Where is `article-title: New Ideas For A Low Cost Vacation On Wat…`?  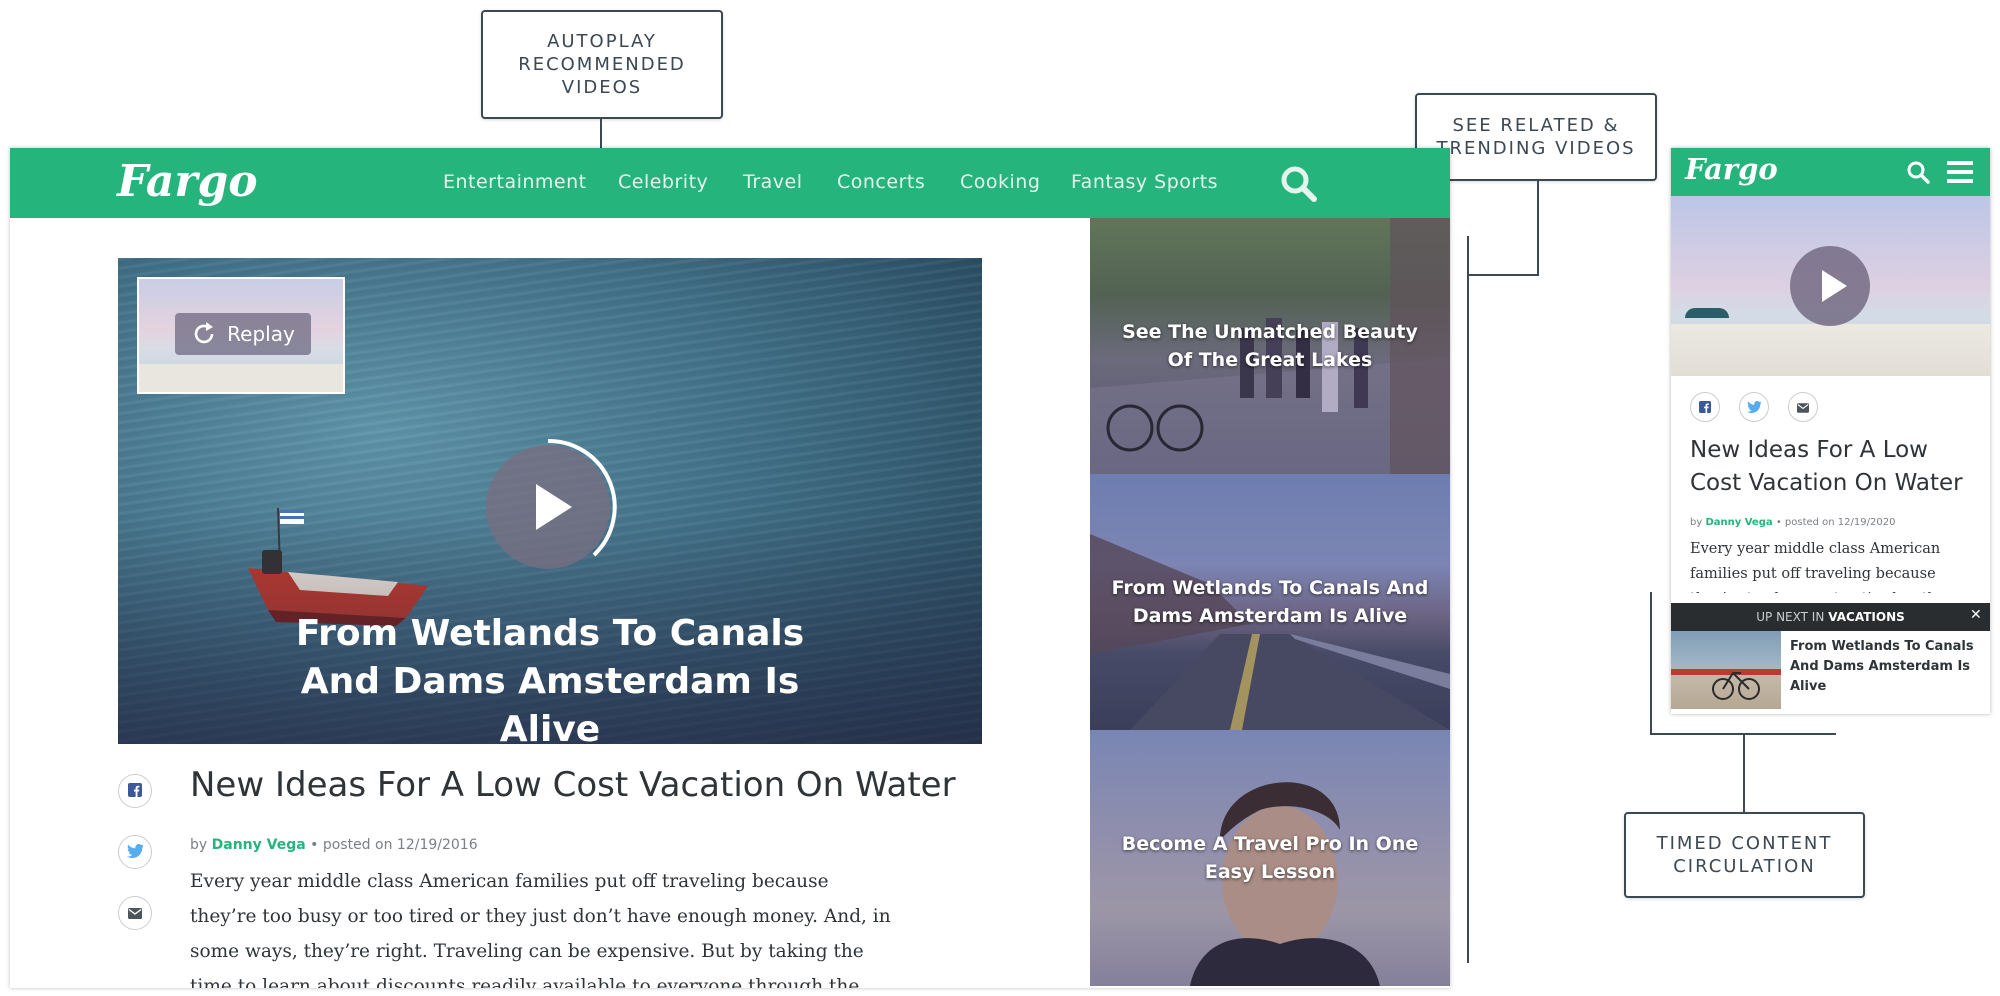
article-title: New Ideas For A Low Cost Vacation On Wat… is located at coordinates (573, 785).